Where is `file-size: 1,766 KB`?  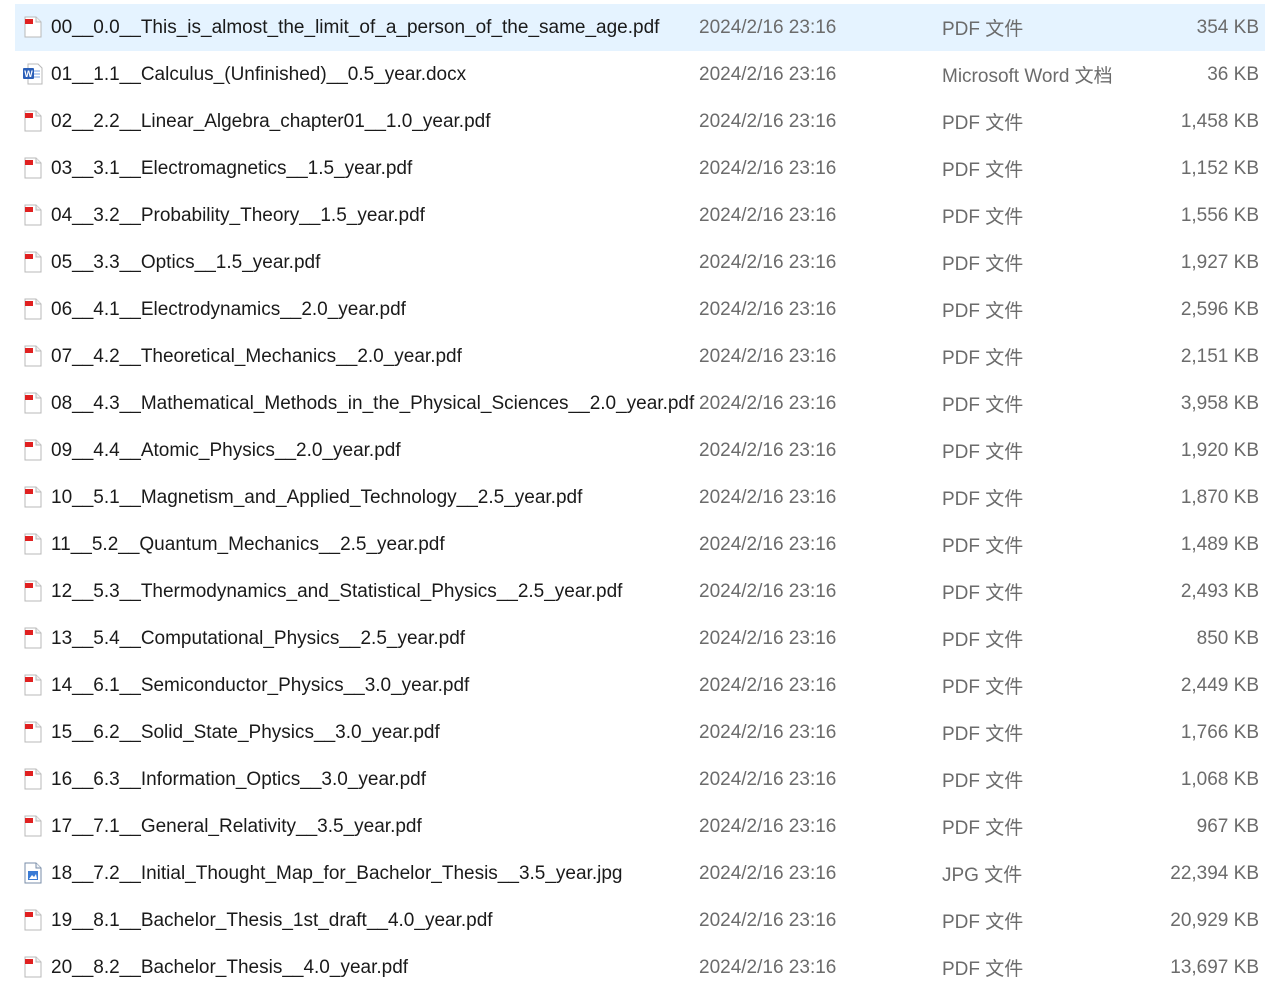
file-size: 1,766 KB is located at coordinates (1219, 732).